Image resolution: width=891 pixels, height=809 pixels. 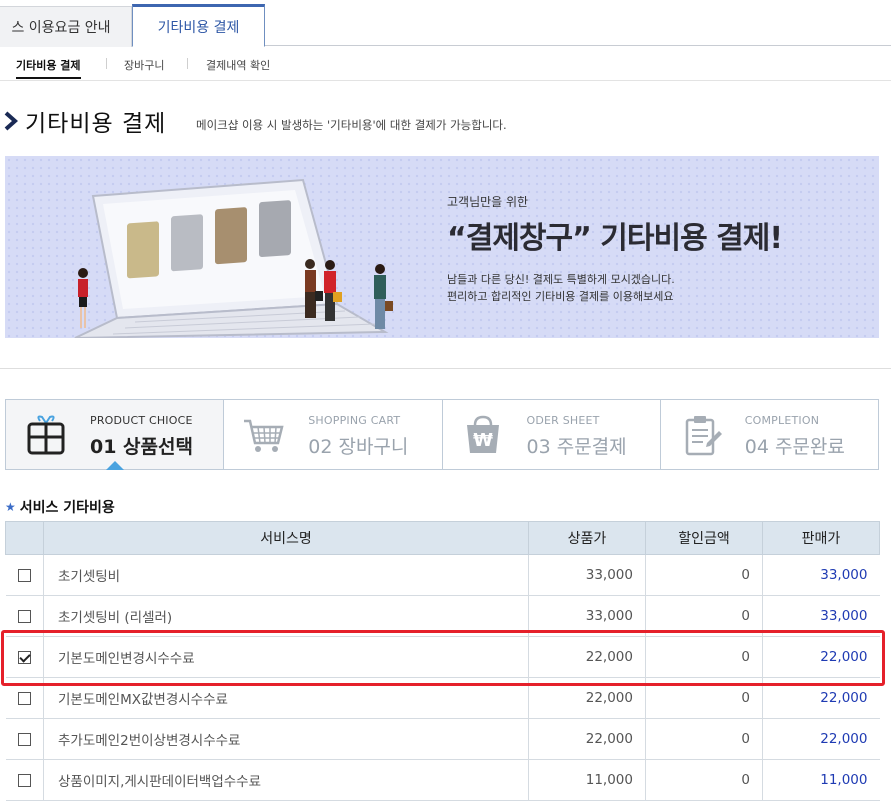 I want to click on chevron-right-icon, so click(x=11, y=121).